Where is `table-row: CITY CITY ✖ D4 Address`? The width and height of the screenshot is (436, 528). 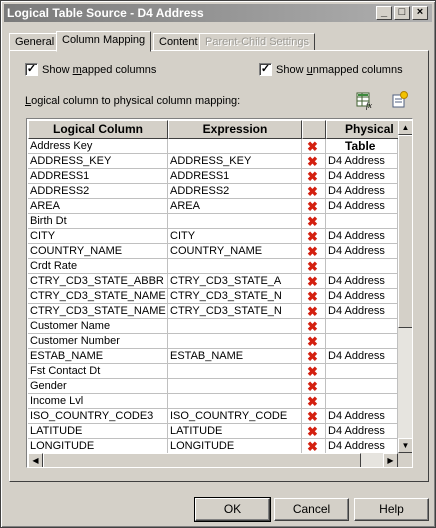
table-row: CITY CITY ✖ D4 Address is located at coordinates (213, 236).